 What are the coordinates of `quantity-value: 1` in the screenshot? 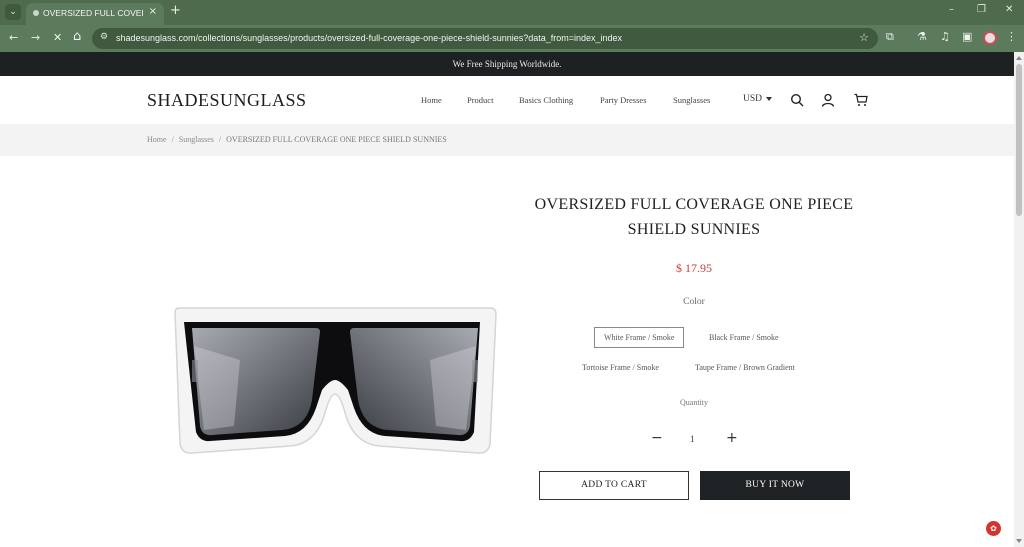 It's located at (692, 439).